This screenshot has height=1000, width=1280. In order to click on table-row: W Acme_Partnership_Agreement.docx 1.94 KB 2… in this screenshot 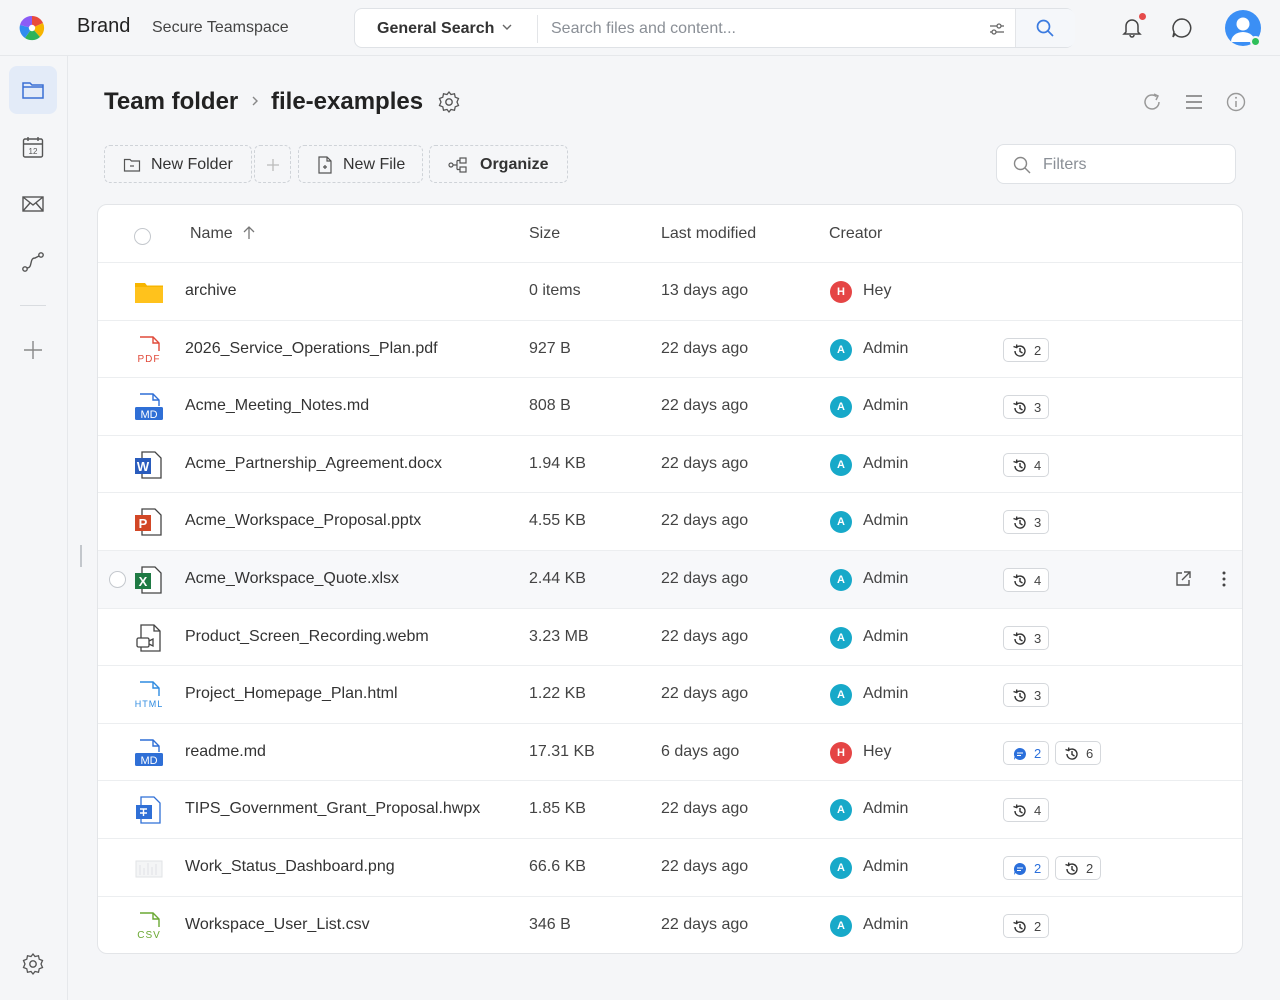, I will do `click(670, 465)`.